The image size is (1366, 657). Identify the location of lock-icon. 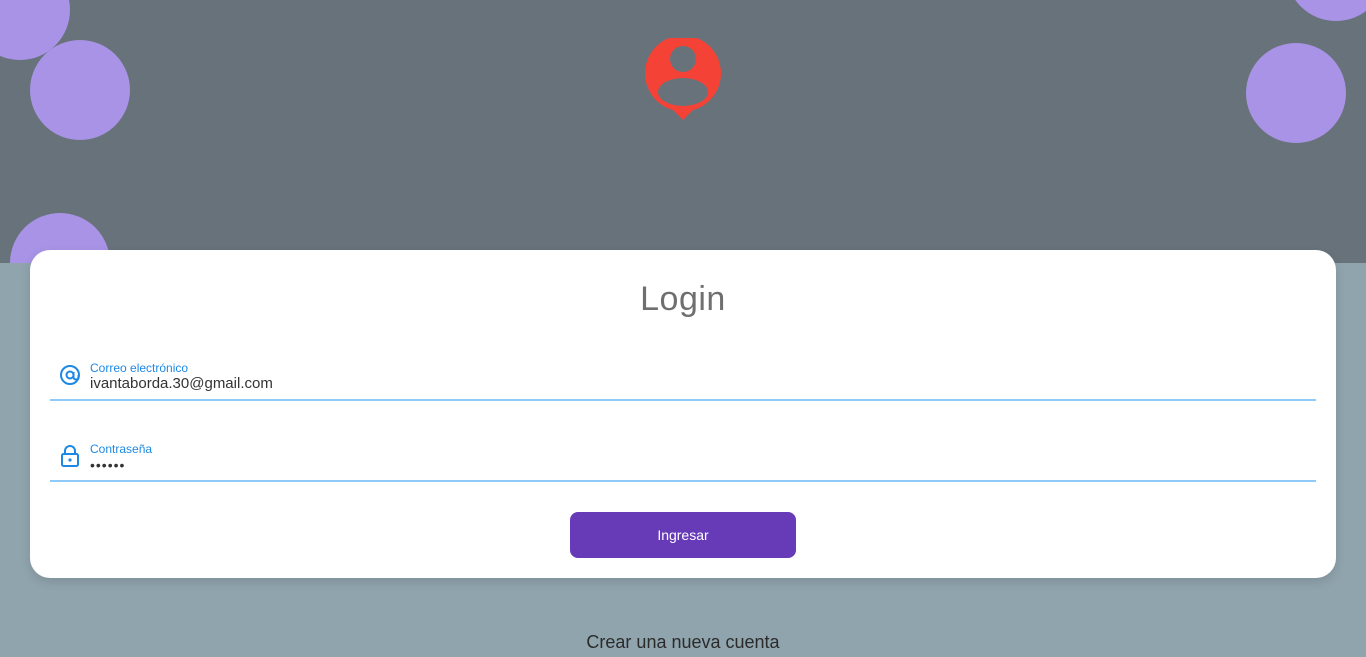
(70, 456).